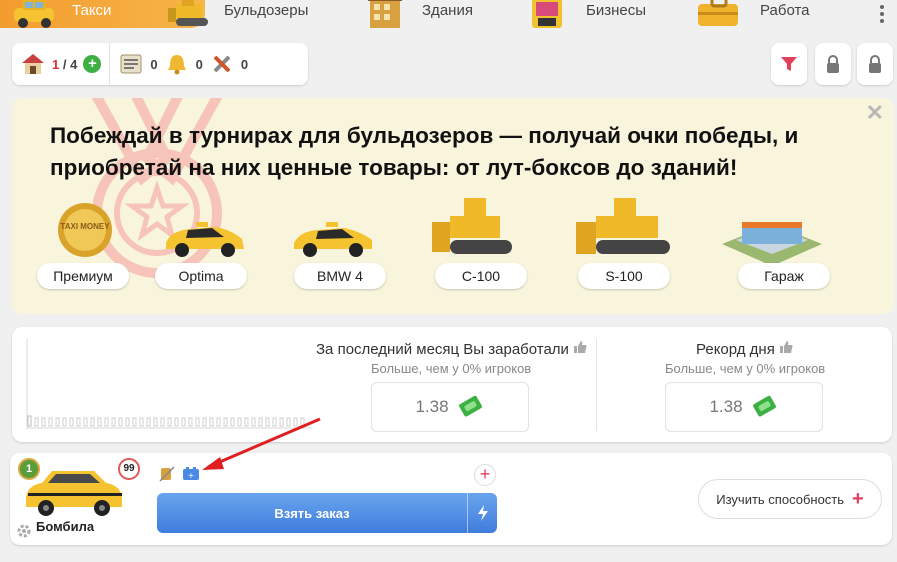 The image size is (897, 562). Describe the element at coordinates (485, 475) in the screenshot. I see `add-upgrade-button: +` at that location.